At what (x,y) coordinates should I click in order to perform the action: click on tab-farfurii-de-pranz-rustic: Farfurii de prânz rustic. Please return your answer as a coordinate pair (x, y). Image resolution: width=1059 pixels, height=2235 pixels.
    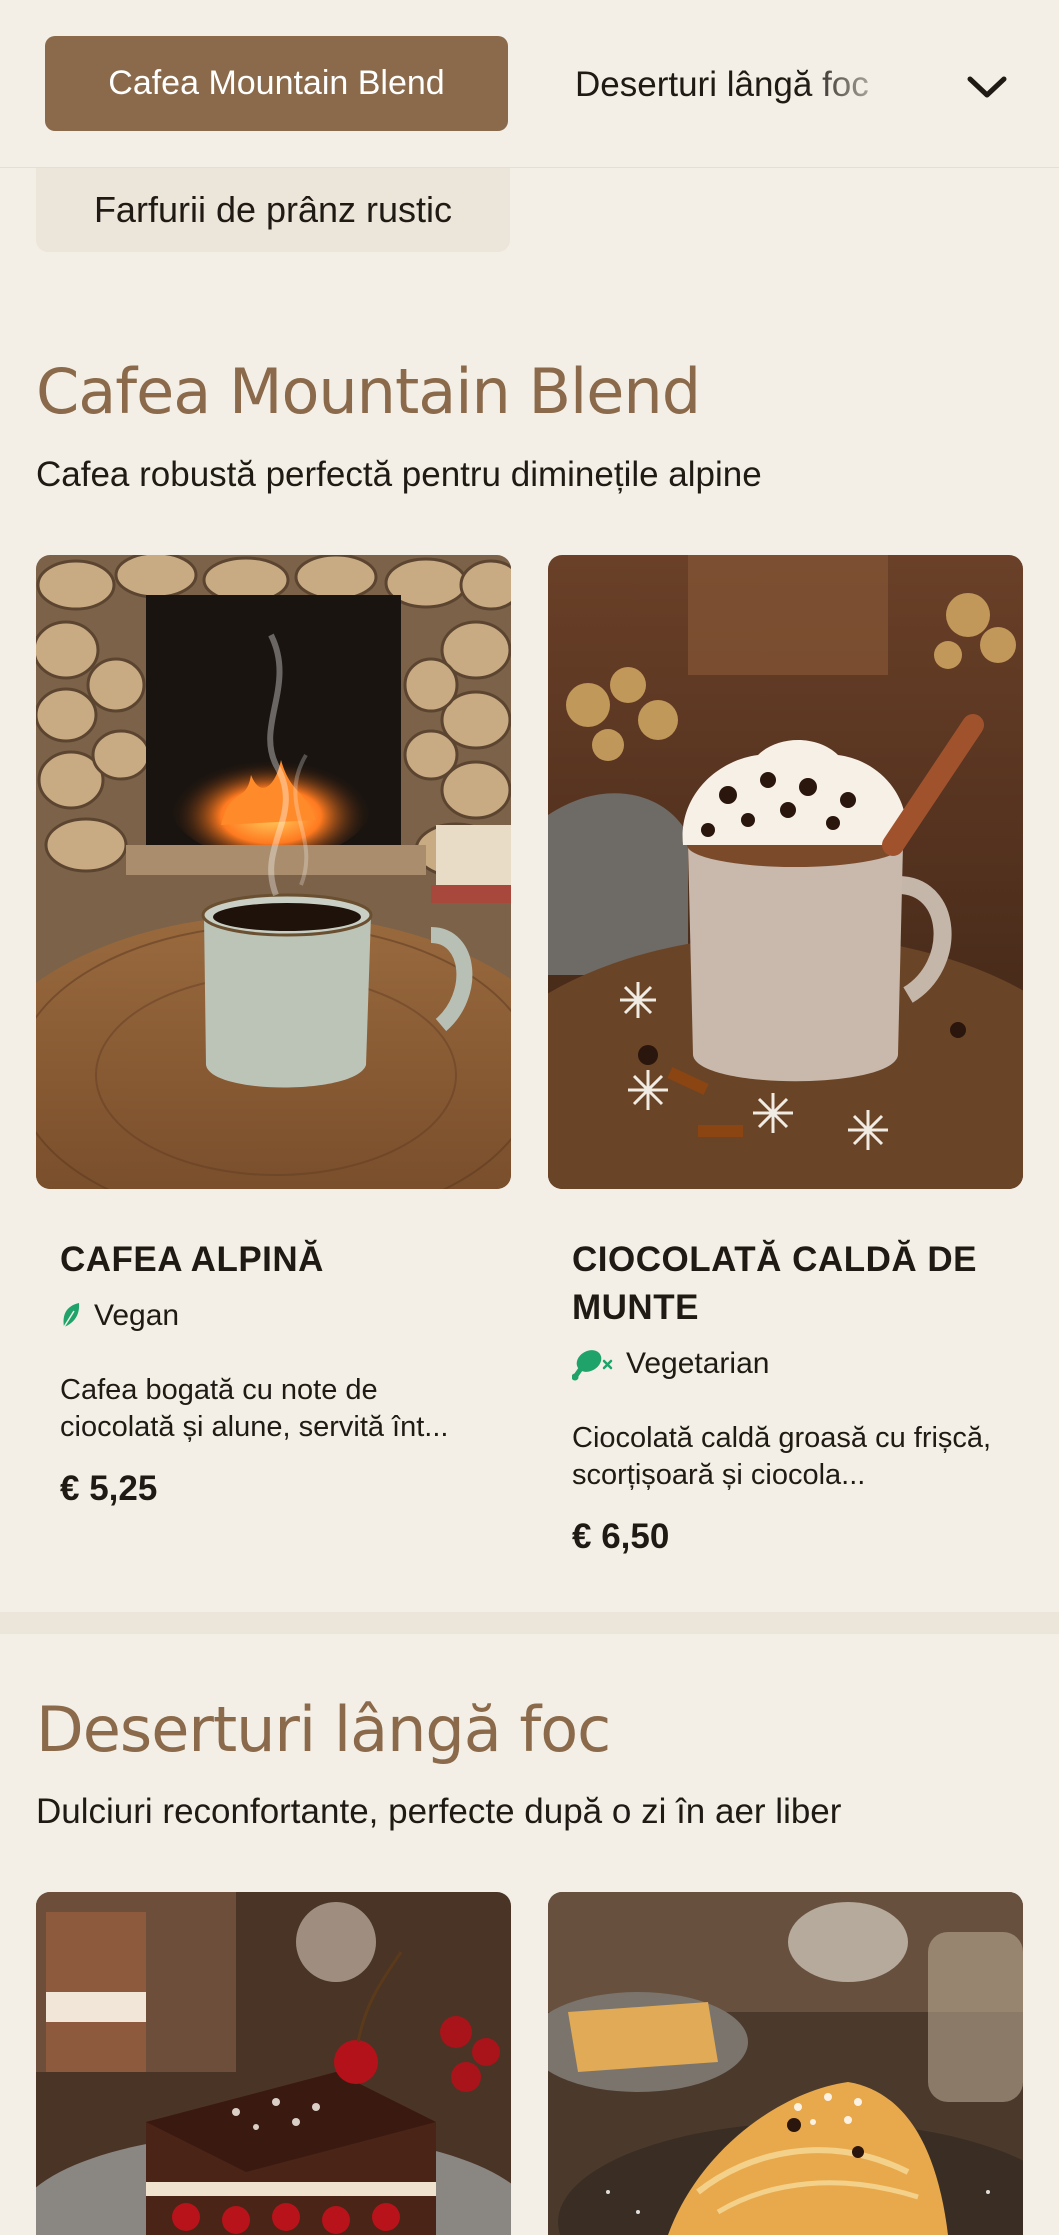
    Looking at the image, I should click on (273, 210).